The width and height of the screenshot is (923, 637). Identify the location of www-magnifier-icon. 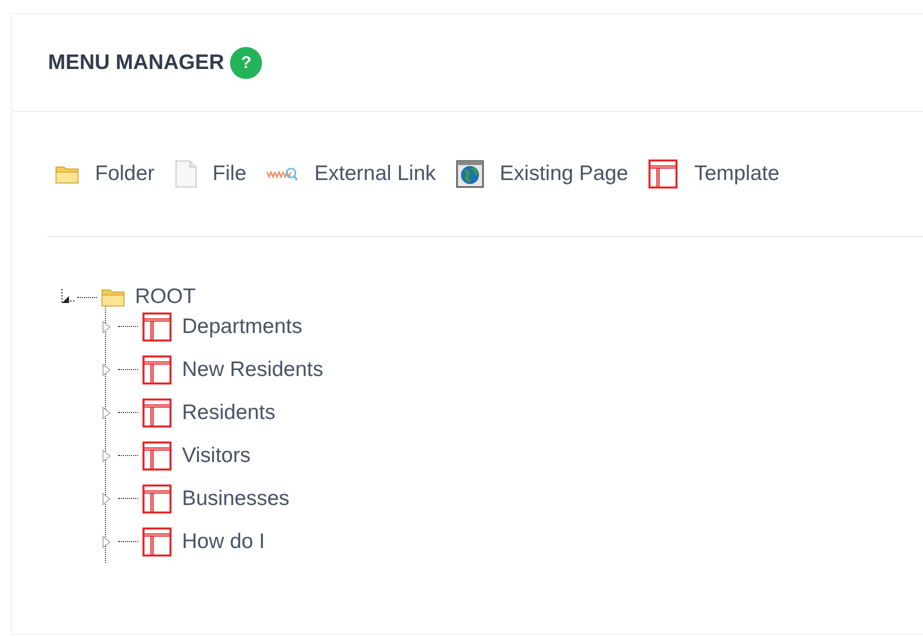
(282, 174).